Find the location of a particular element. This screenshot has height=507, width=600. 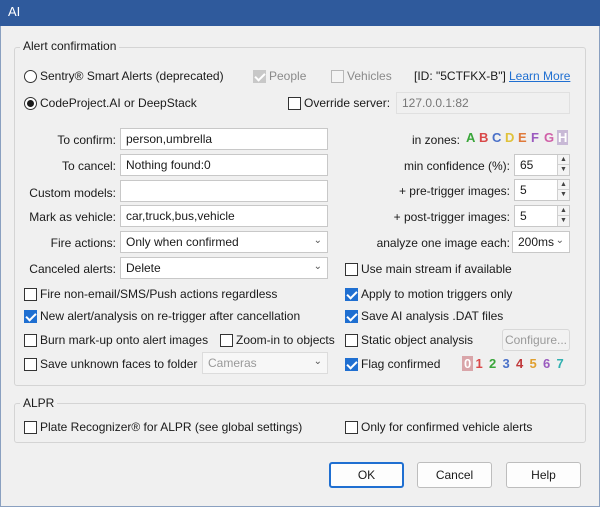

custom-models-input is located at coordinates (224, 191).